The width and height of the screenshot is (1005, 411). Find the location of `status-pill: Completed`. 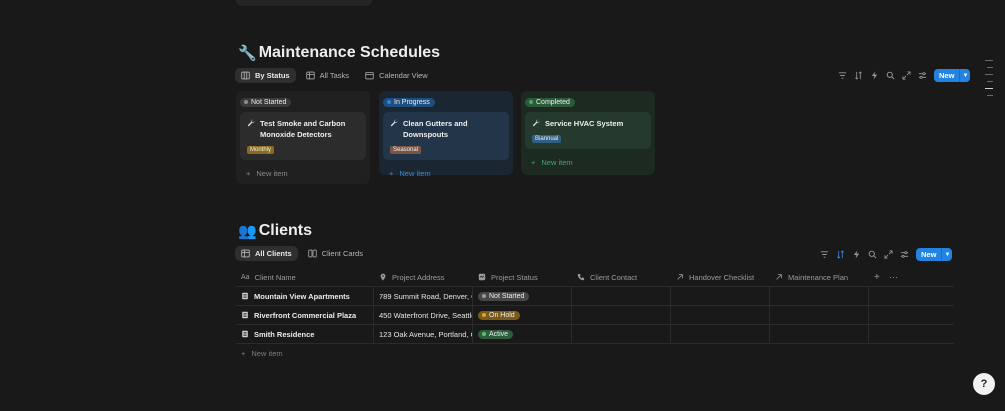

status-pill: Completed is located at coordinates (550, 102).